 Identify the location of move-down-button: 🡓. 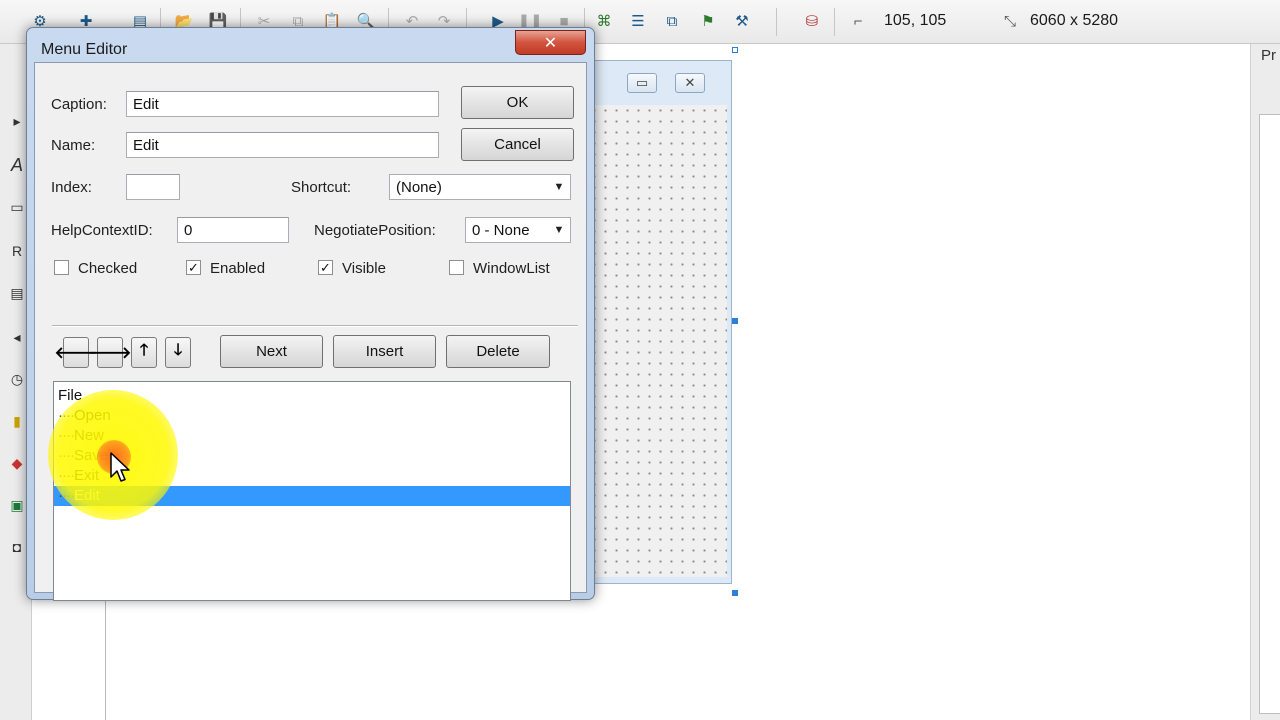
(178, 352).